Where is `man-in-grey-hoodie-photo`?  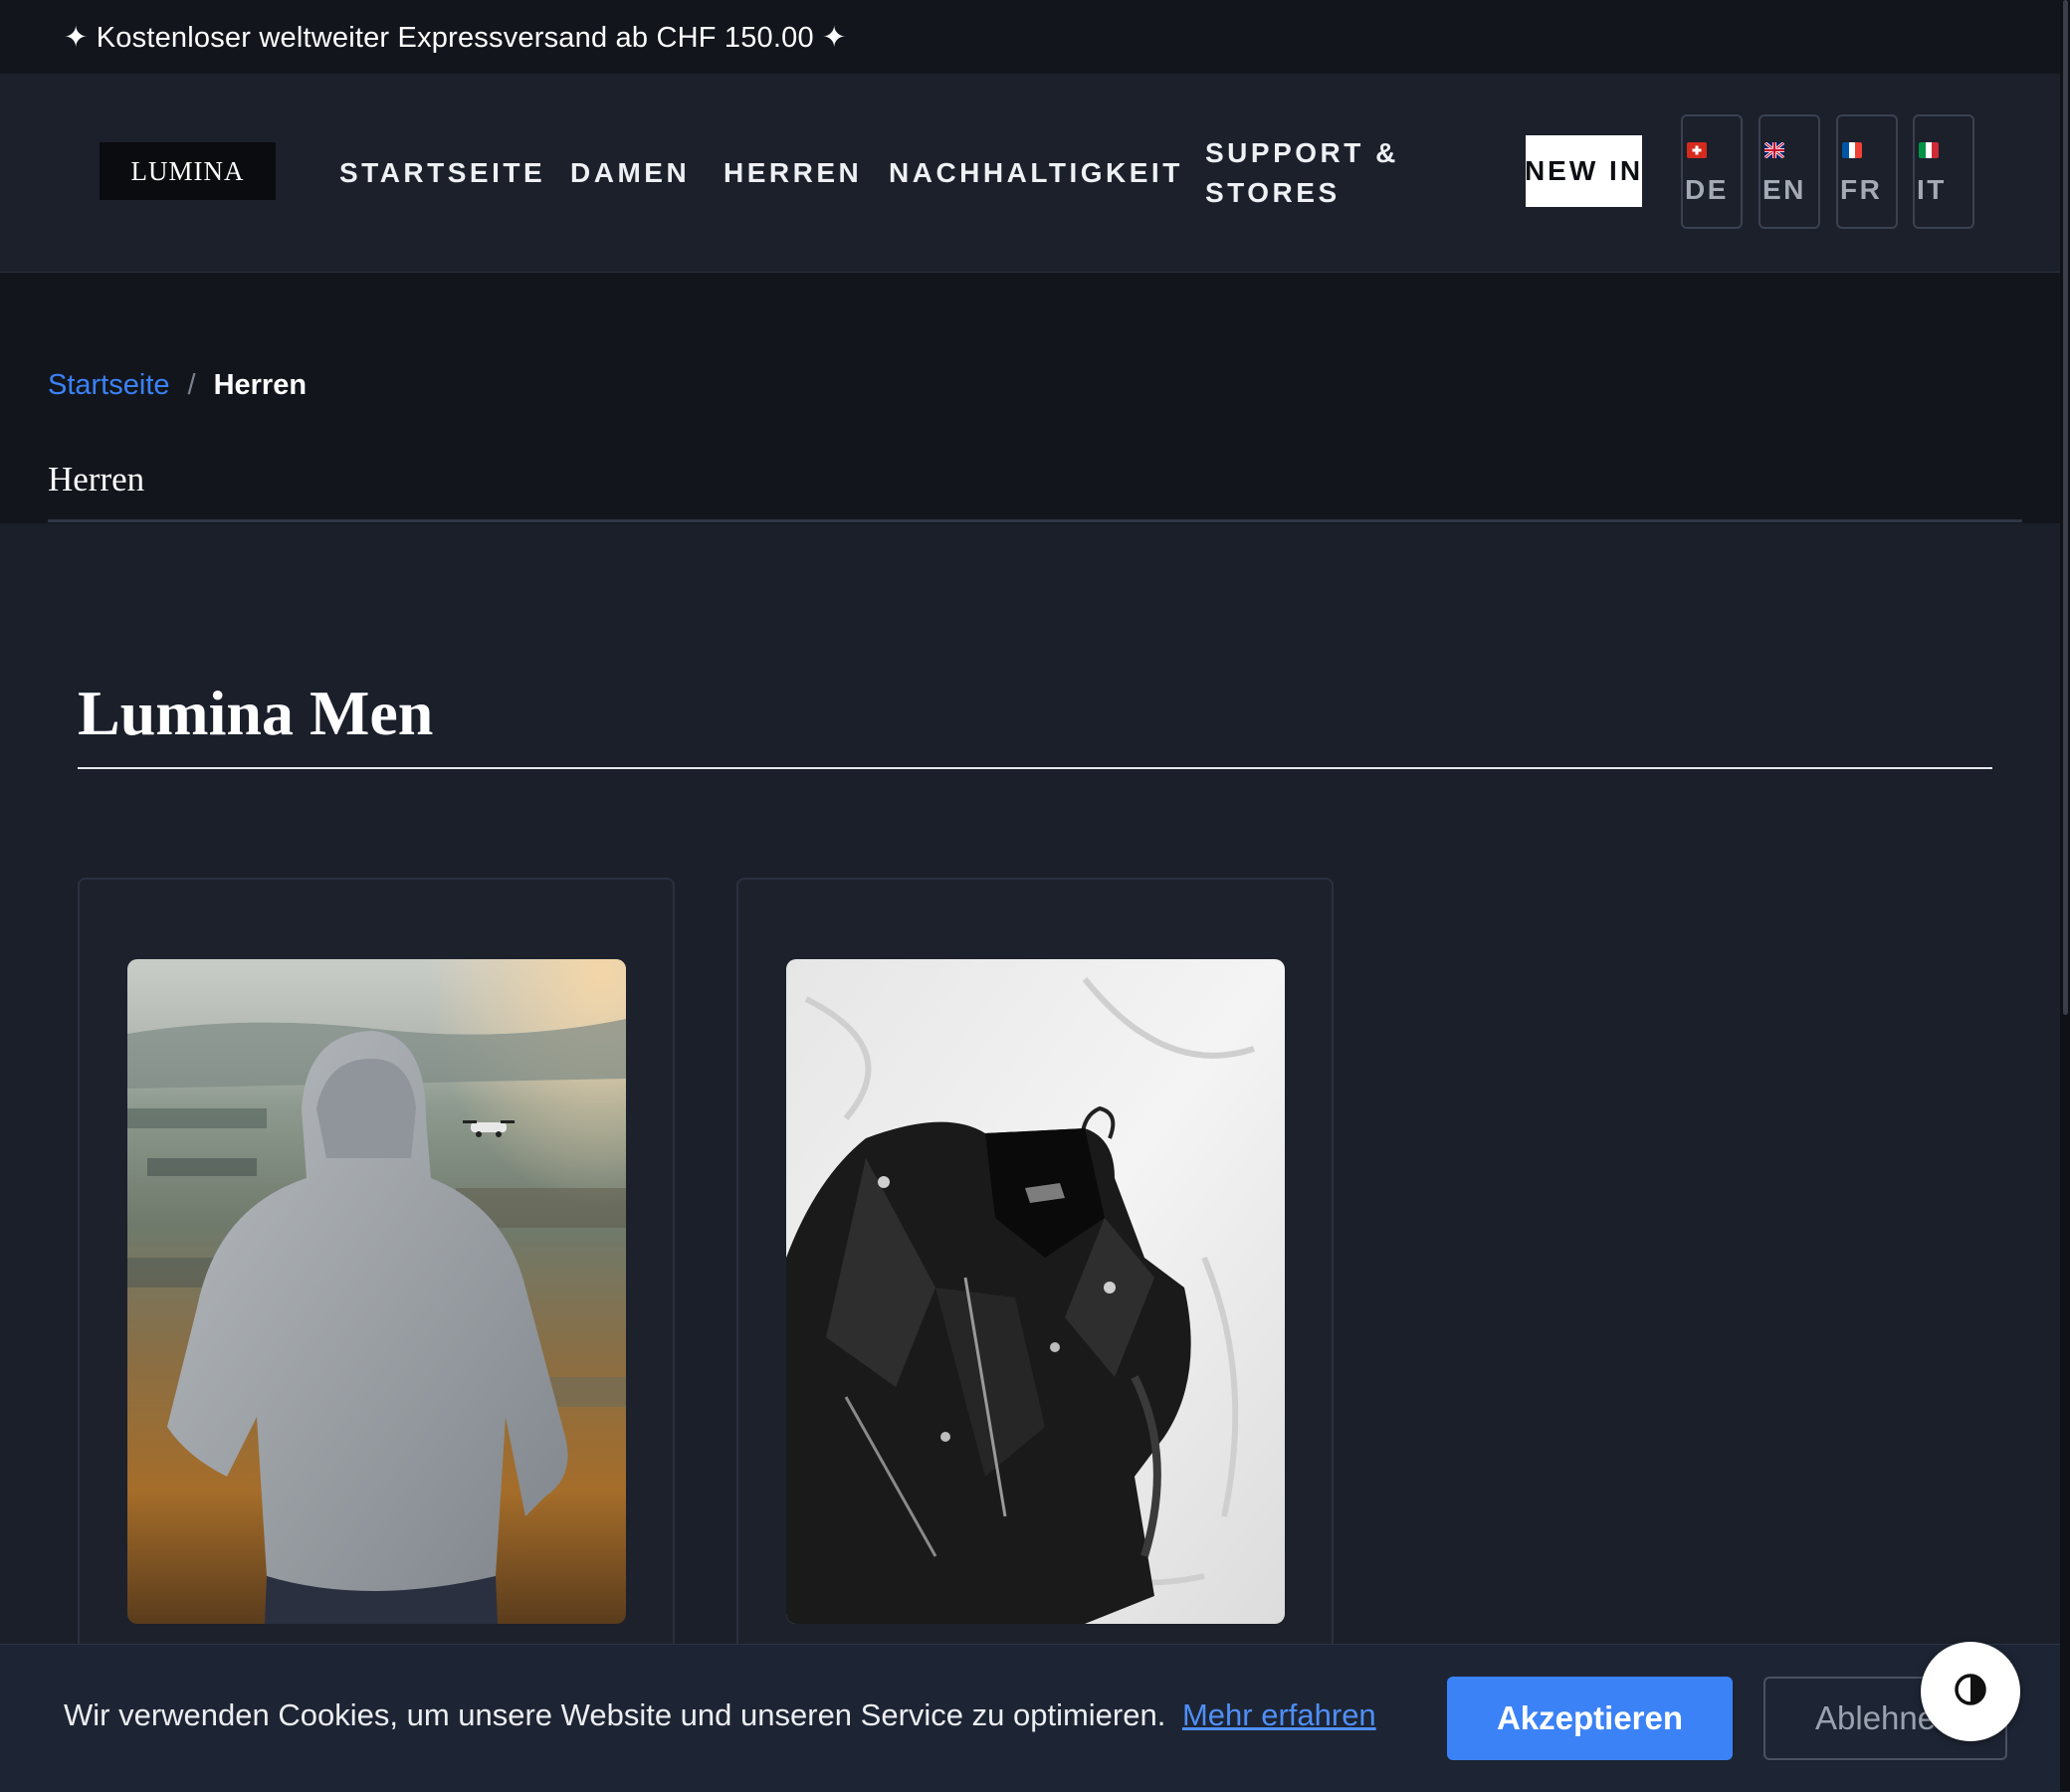
man-in-grey-hoodie-photo is located at coordinates (376, 1291).